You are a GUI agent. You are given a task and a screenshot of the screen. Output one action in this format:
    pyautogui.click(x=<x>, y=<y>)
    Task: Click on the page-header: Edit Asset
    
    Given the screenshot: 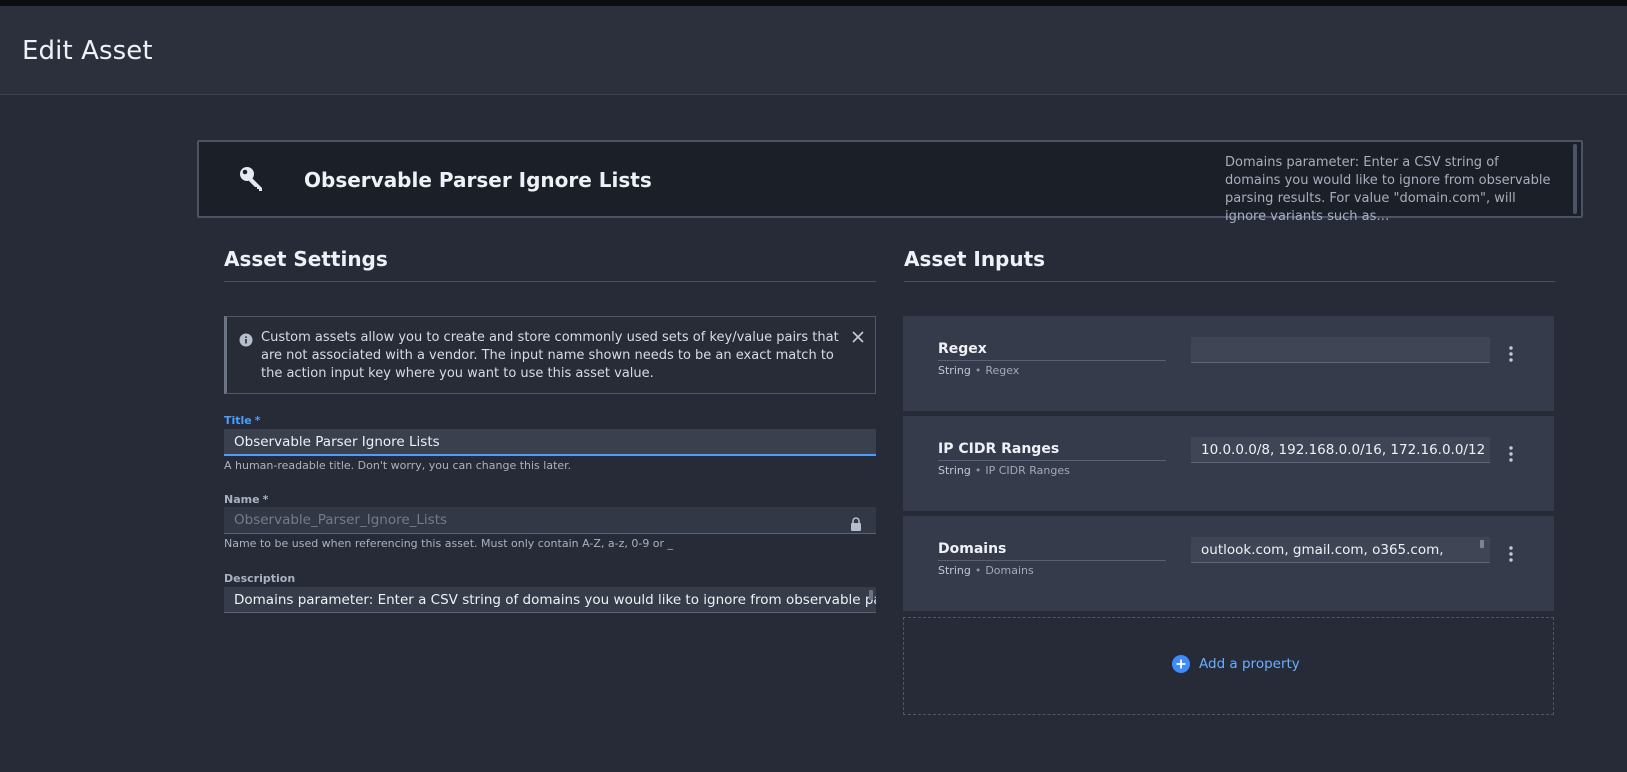 What is the action you would take?
    pyautogui.click(x=813, y=50)
    